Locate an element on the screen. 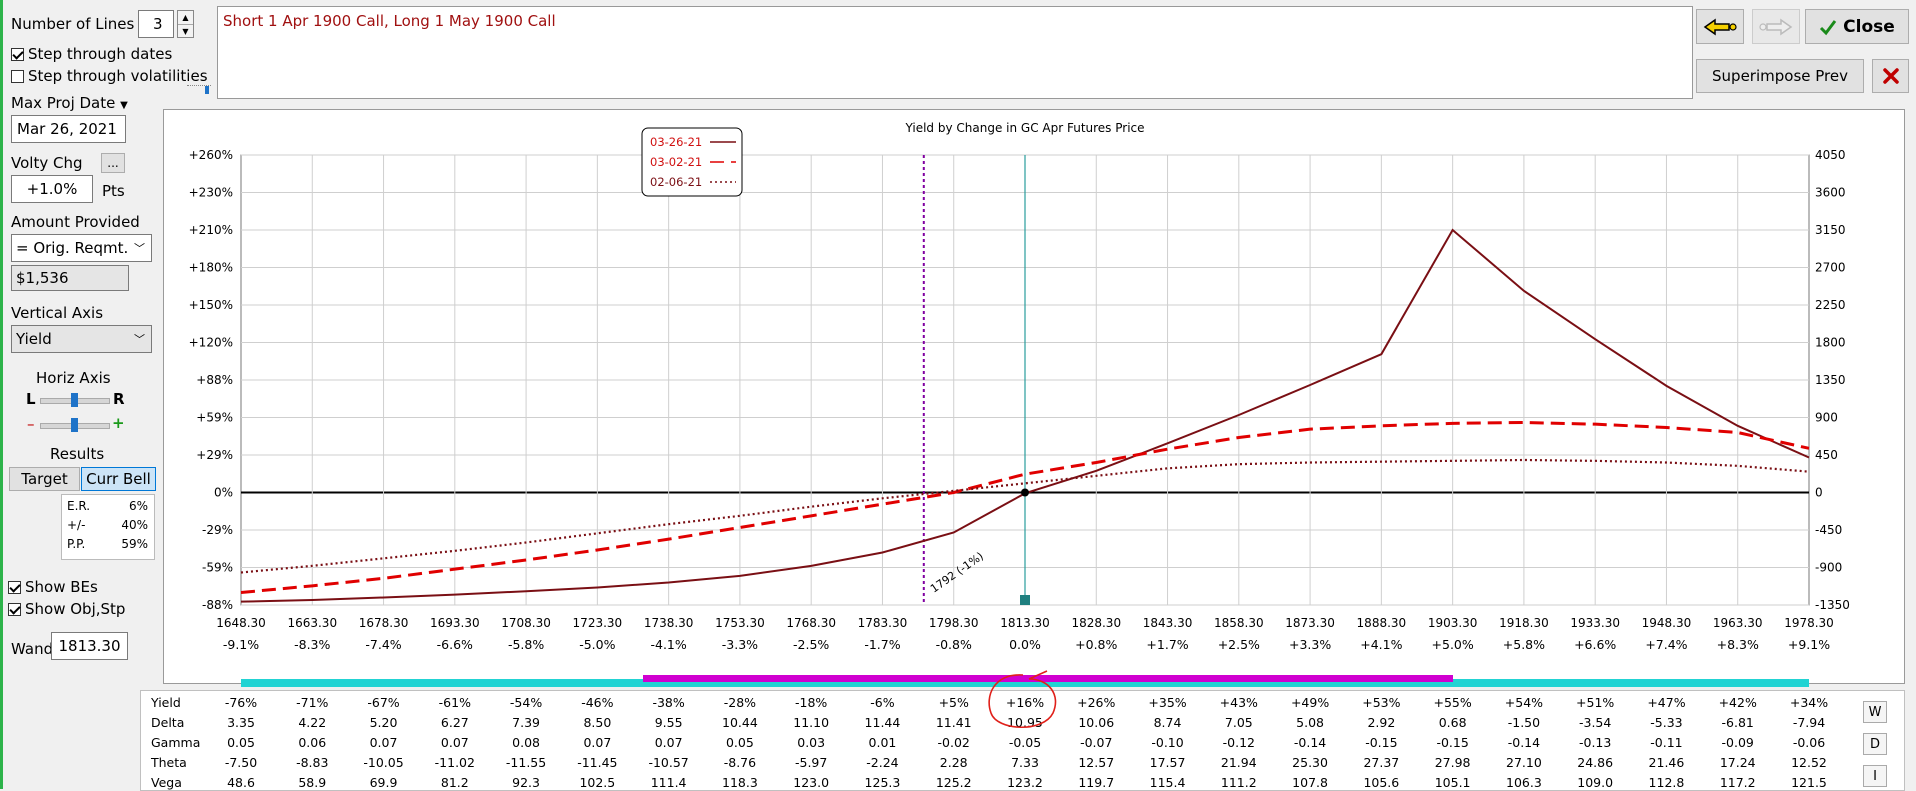 The width and height of the screenshot is (1916, 791). table-cell: 25.30 is located at coordinates (1310, 762).